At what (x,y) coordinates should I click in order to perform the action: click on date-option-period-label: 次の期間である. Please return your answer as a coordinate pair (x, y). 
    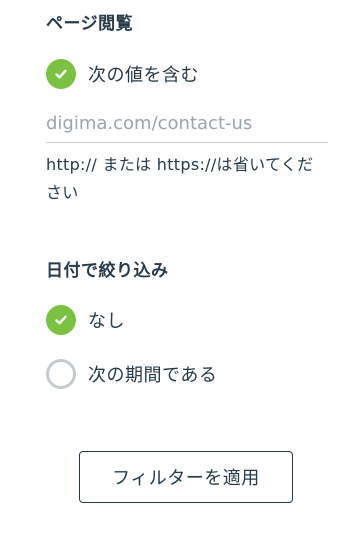
    Looking at the image, I should click on (153, 375).